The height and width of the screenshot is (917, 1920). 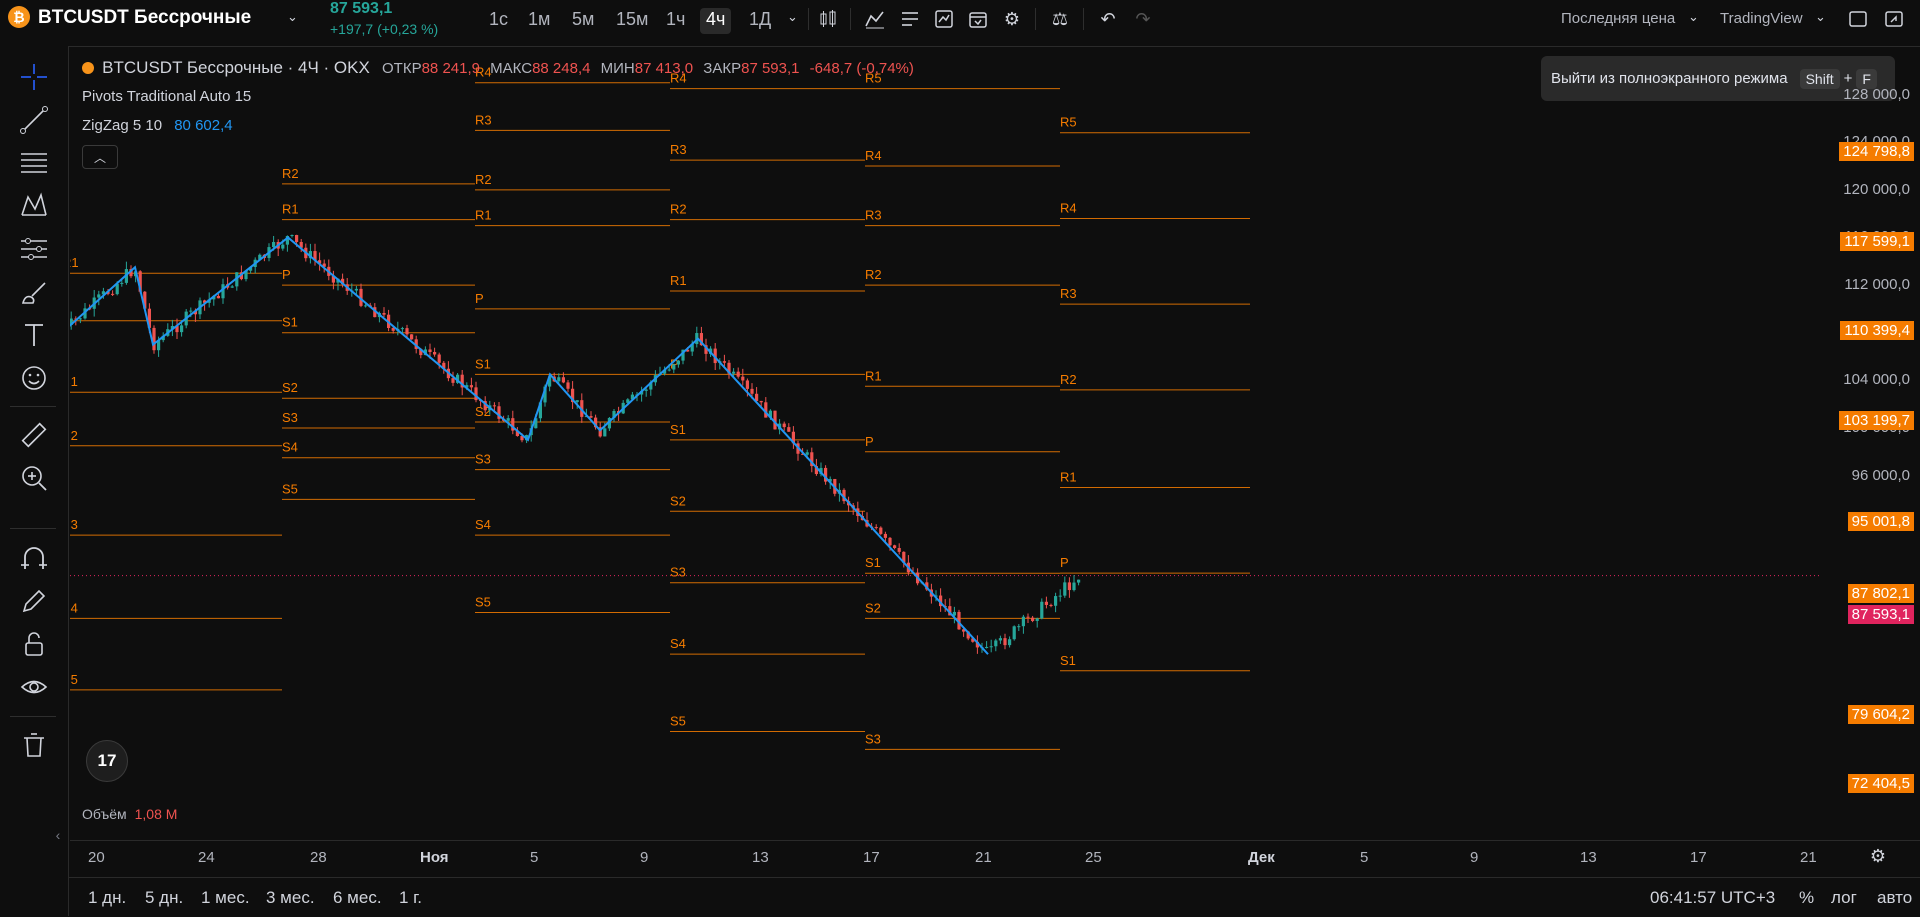 What do you see at coordinates (632, 21) in the screenshot?
I see `timeframe-4: 15м` at bounding box center [632, 21].